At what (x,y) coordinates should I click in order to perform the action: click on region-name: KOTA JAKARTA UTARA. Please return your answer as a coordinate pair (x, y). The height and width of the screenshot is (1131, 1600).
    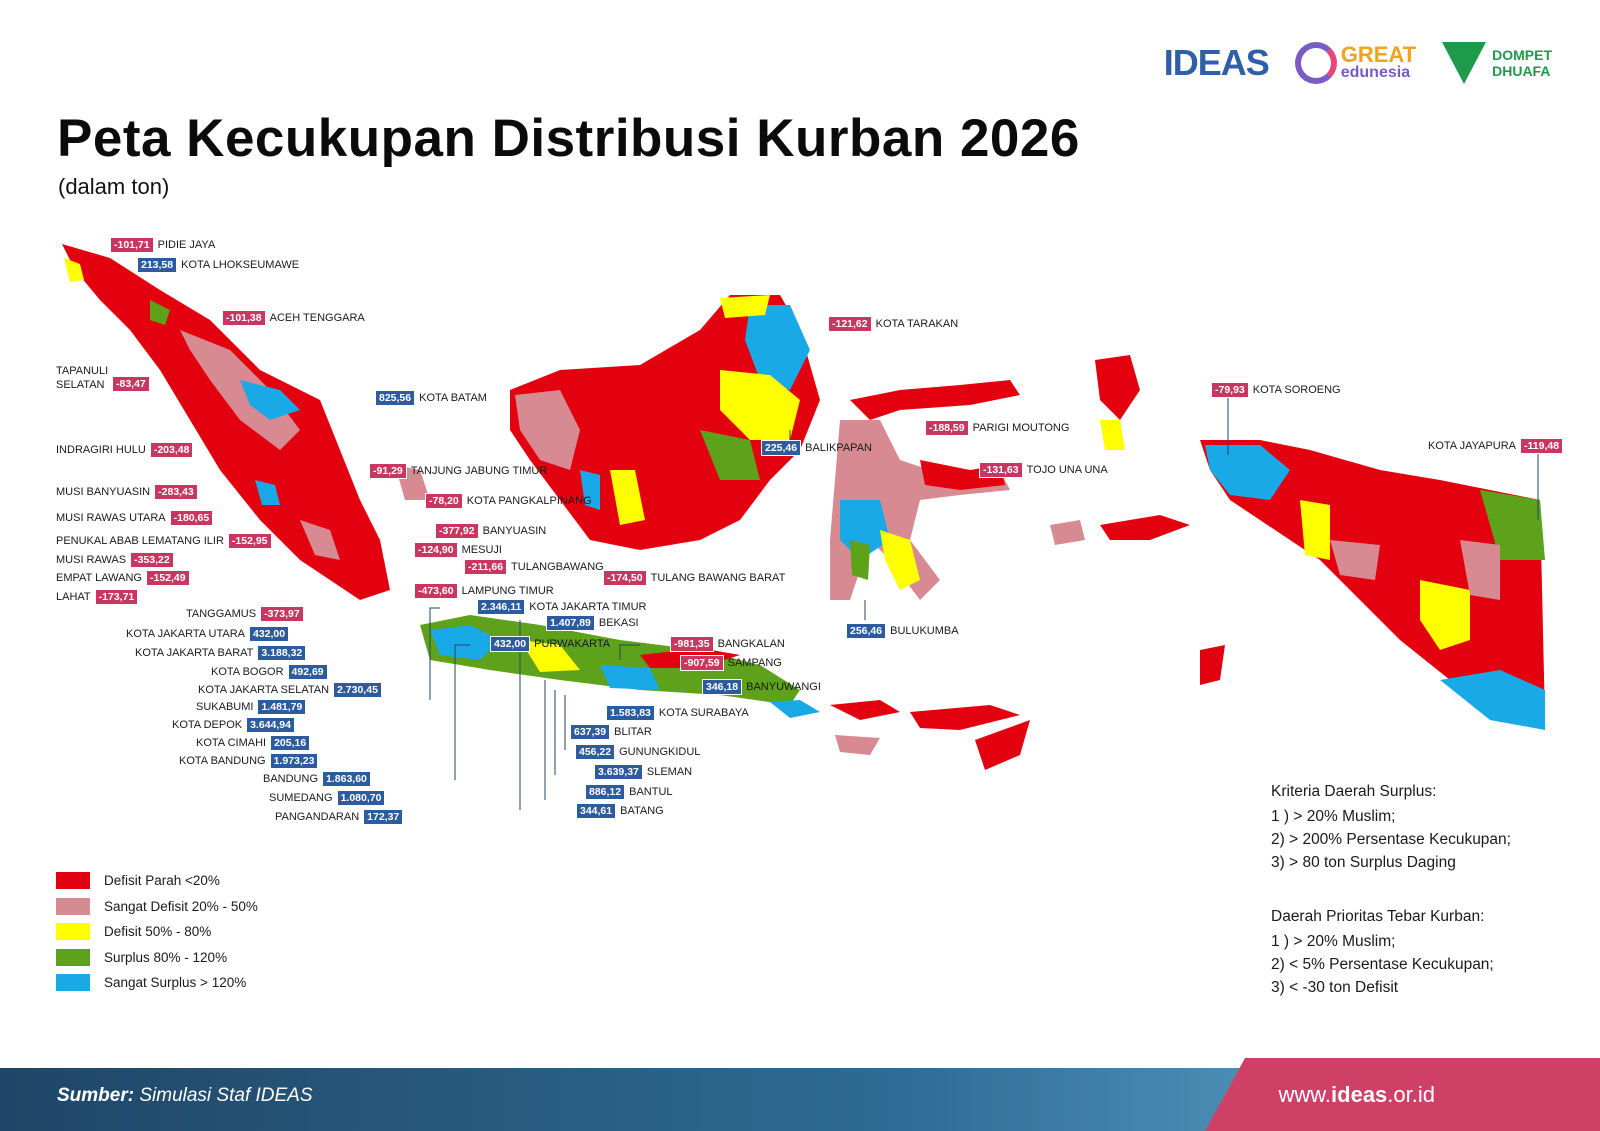
    Looking at the image, I should click on (185, 634).